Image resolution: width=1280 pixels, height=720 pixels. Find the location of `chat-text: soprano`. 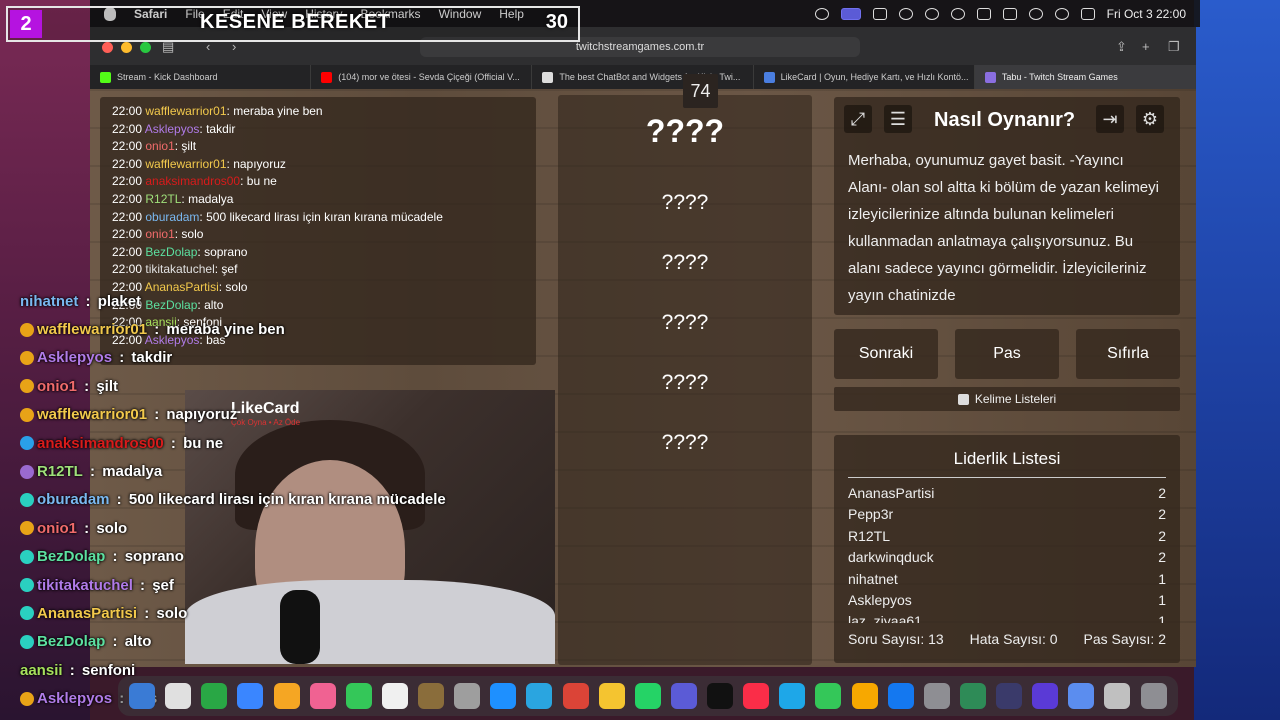

chat-text: soprano is located at coordinates (154, 557).